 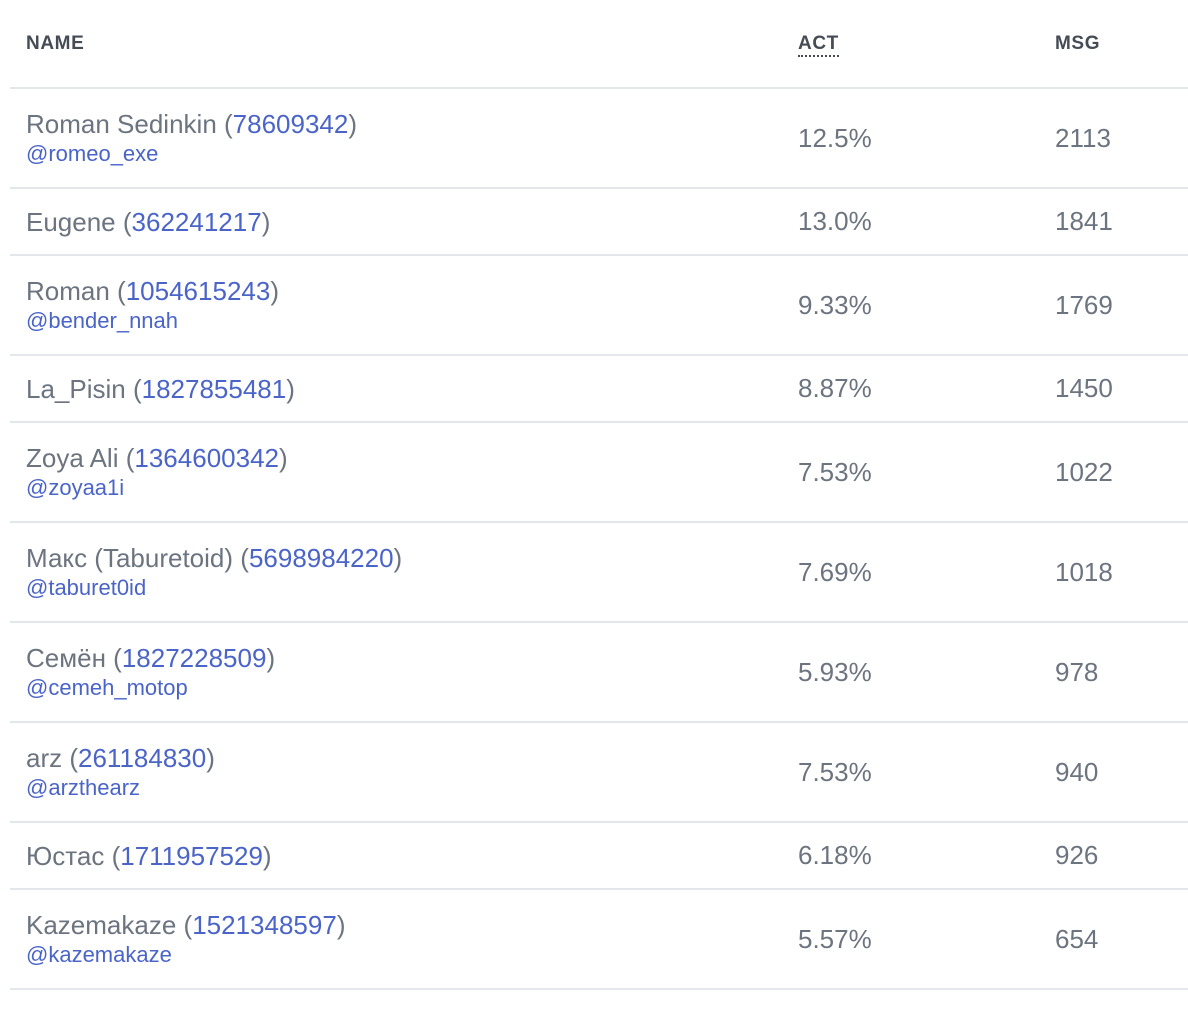 I want to click on activity-cell: 8.87%, so click(x=835, y=388).